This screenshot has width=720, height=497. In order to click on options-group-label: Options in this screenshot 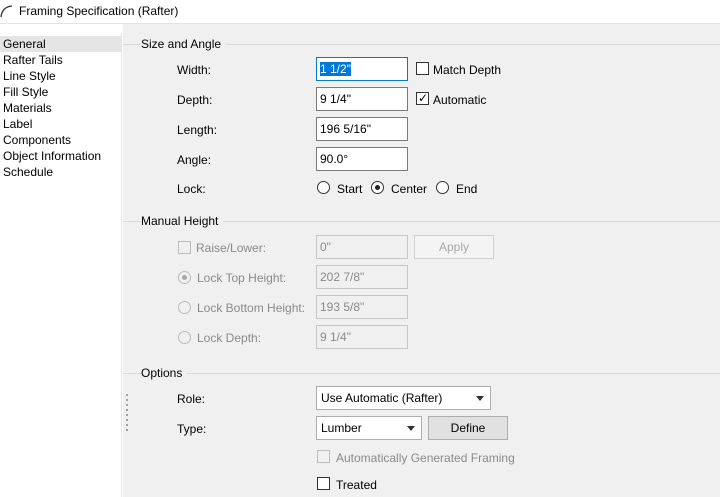, I will do `click(164, 373)`.